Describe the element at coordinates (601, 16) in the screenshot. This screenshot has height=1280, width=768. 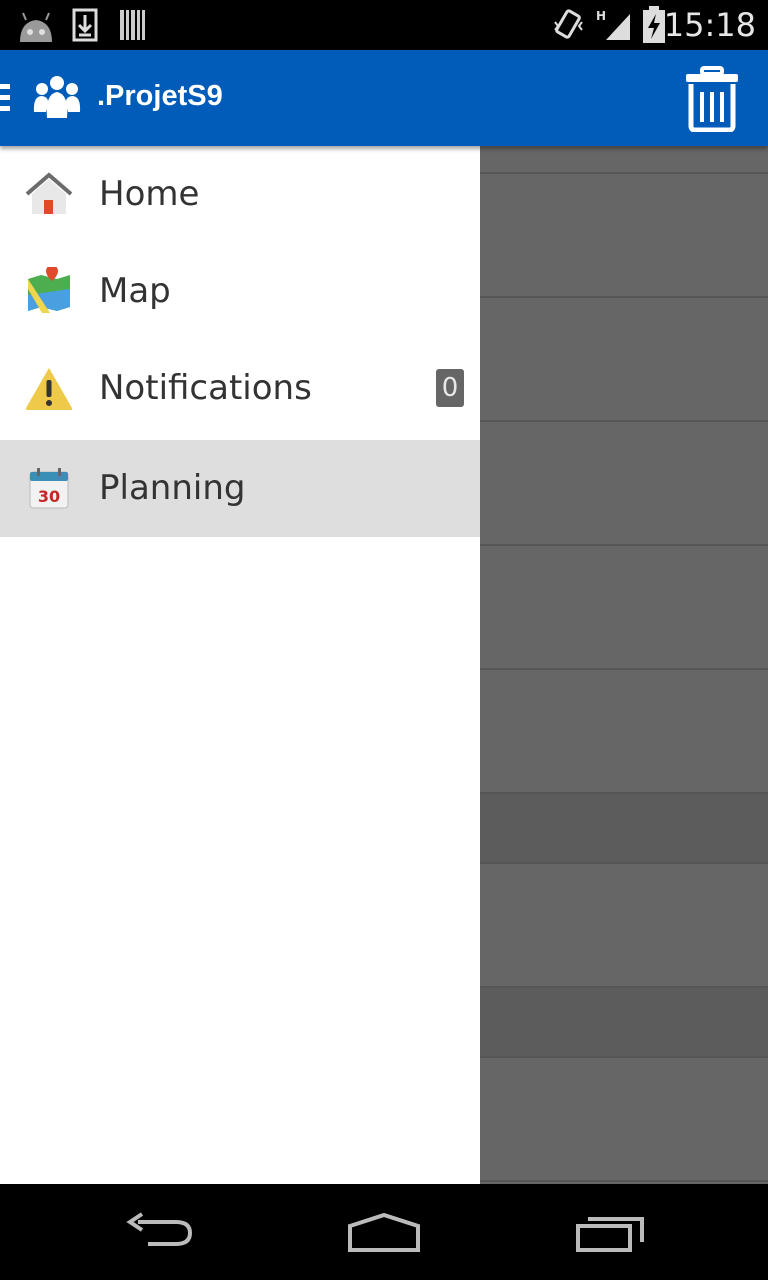
I see `svg-text: H` at that location.